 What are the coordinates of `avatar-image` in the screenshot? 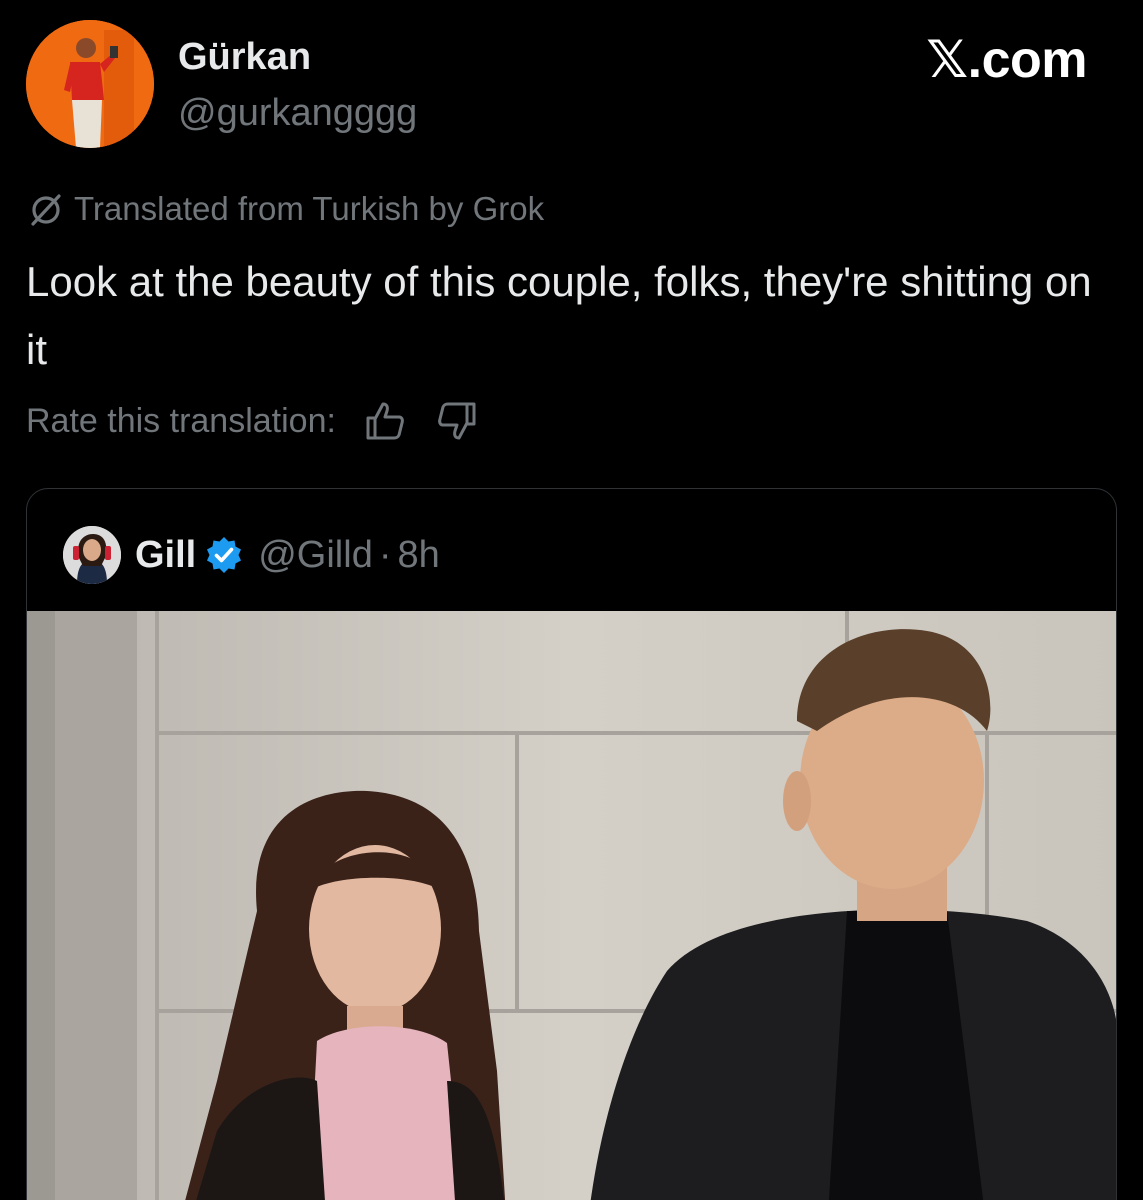 It's located at (90, 84).